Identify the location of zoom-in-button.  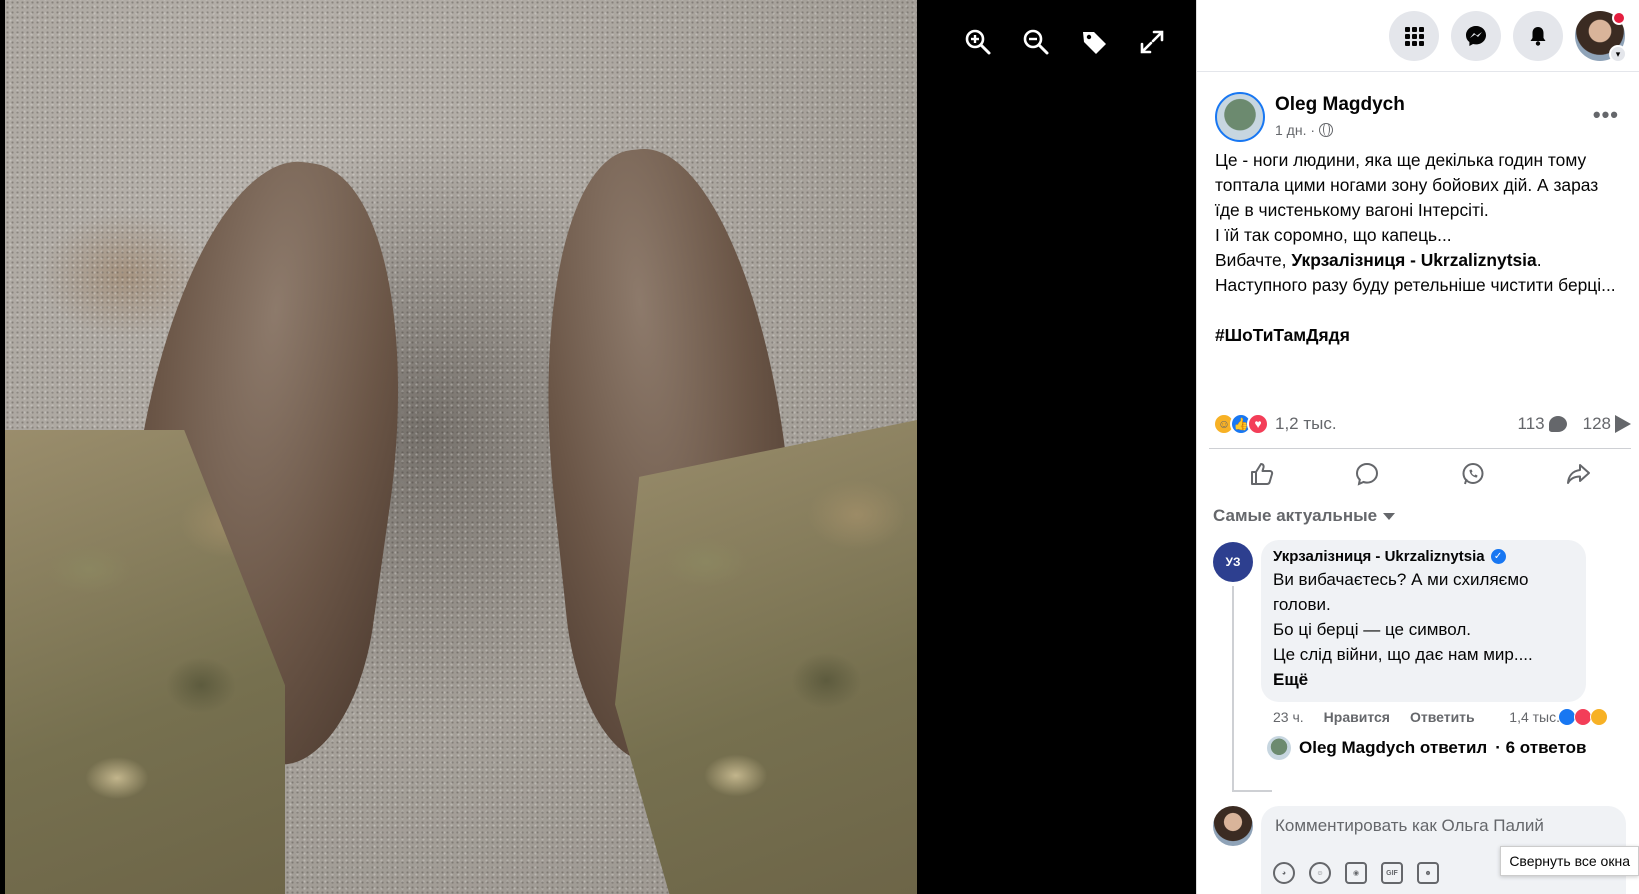
(978, 42).